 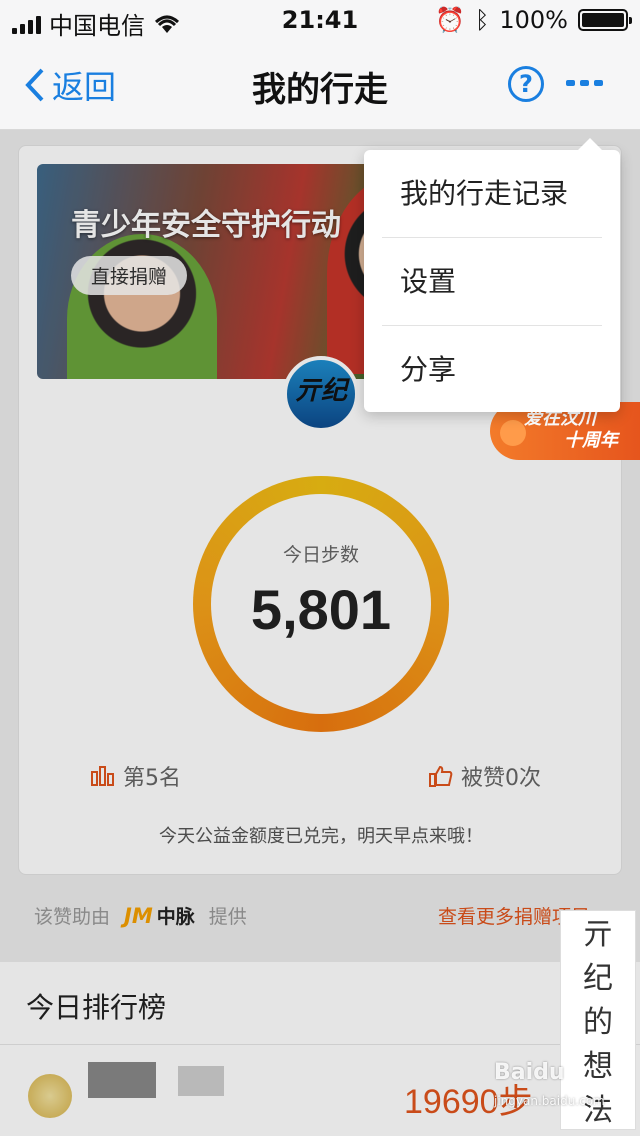 I want to click on page-title: 我的行走, so click(x=320, y=90).